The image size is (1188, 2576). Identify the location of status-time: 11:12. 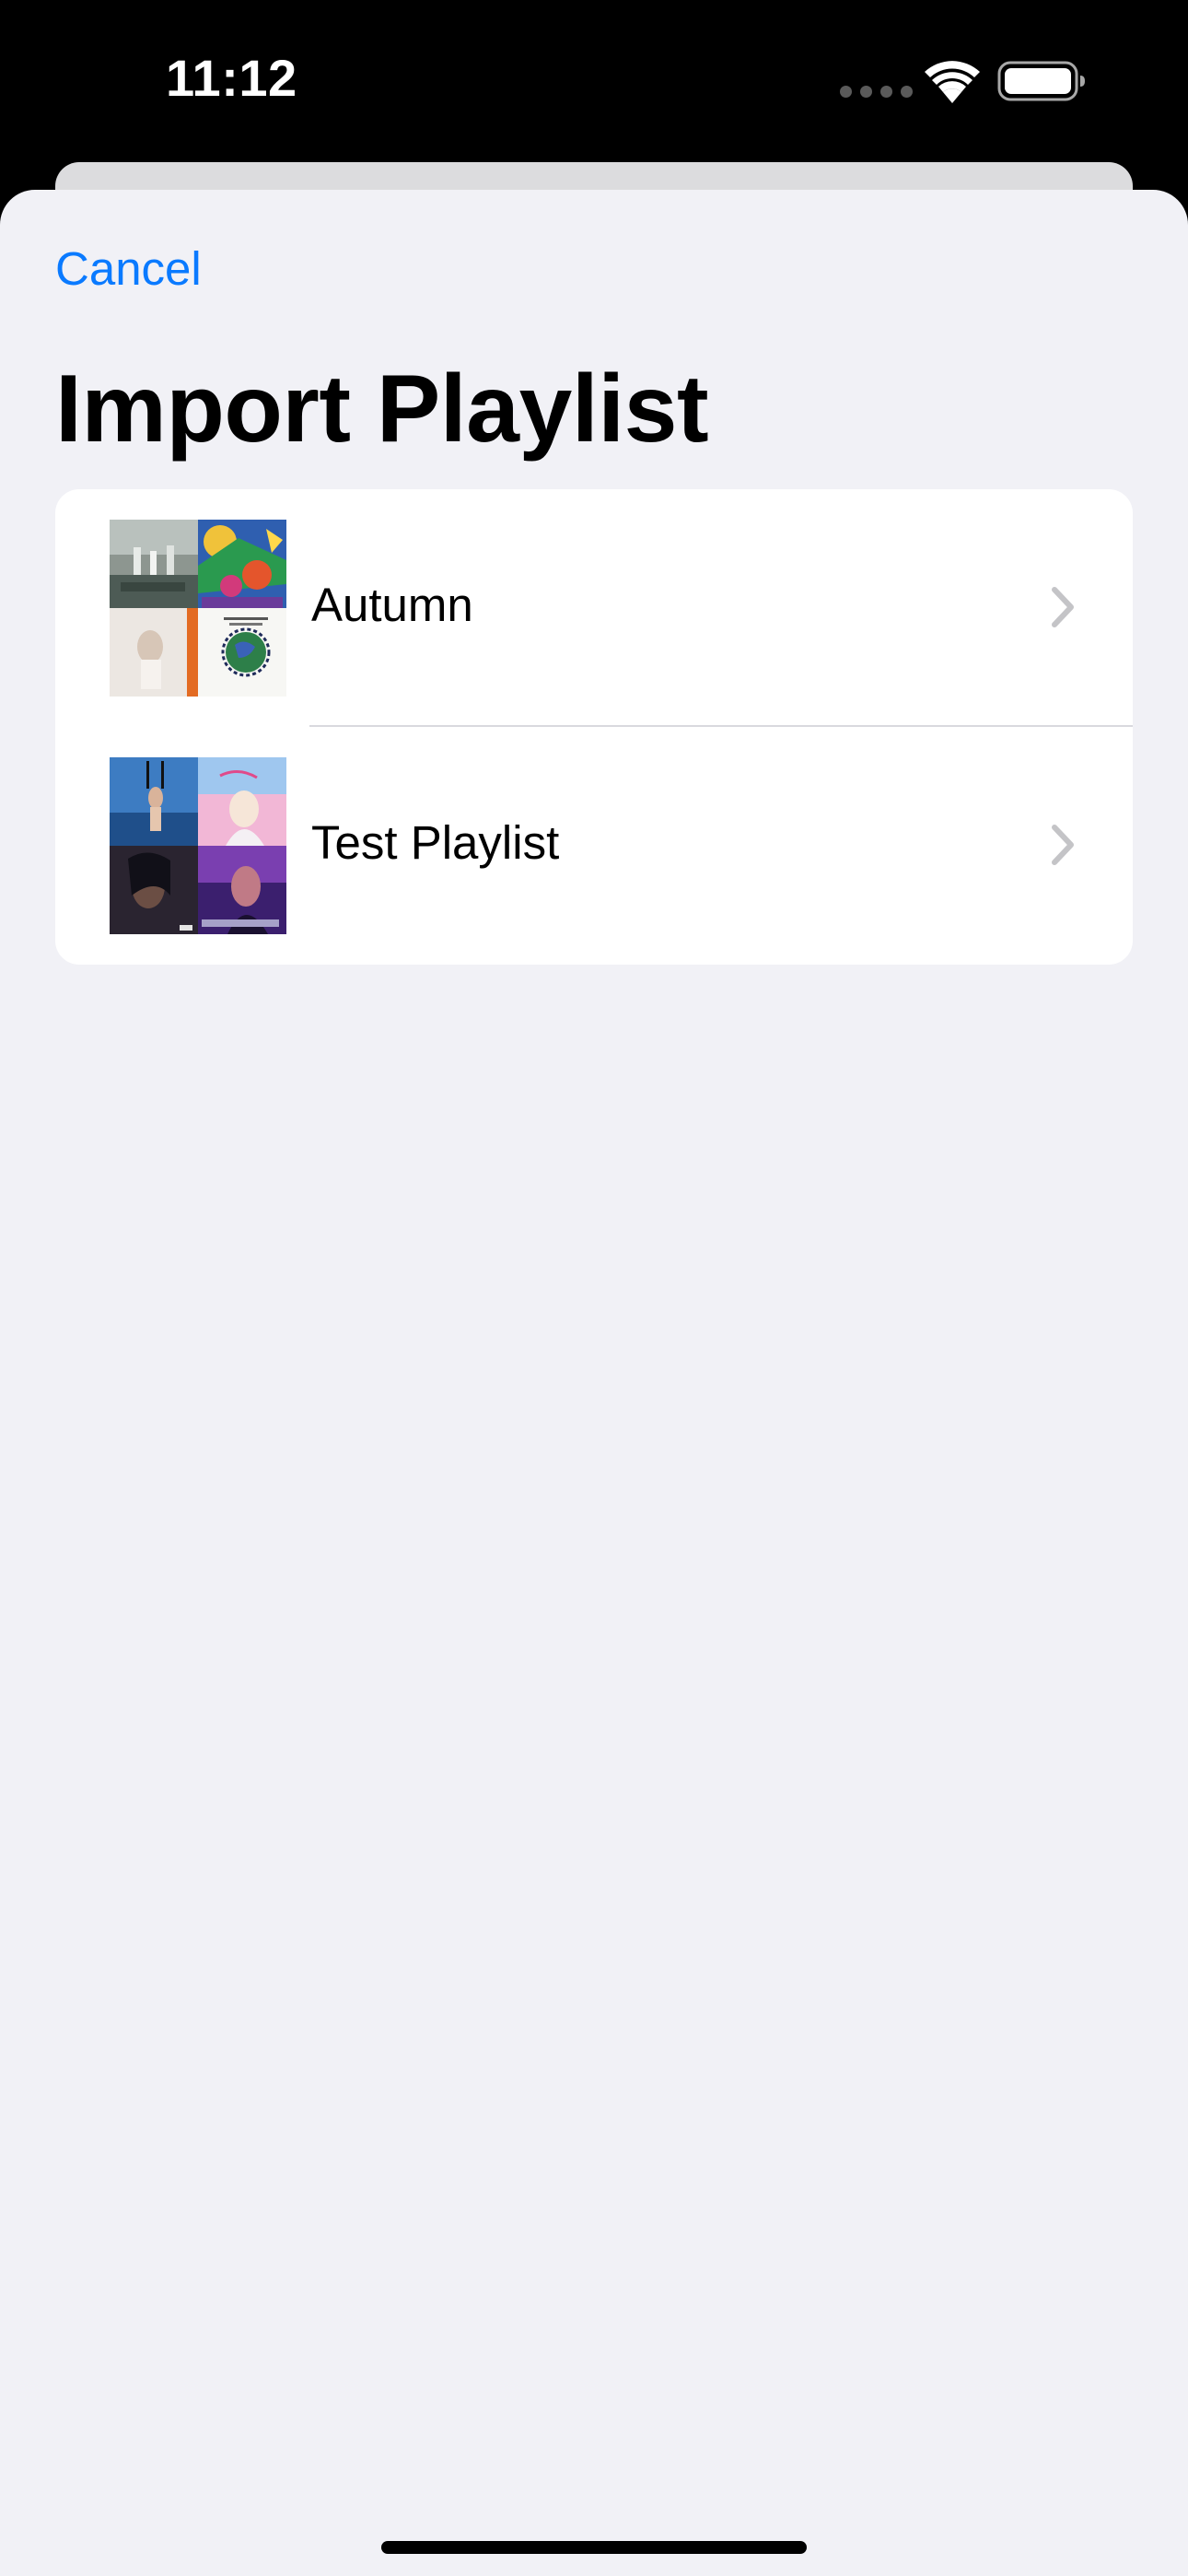
(231, 78).